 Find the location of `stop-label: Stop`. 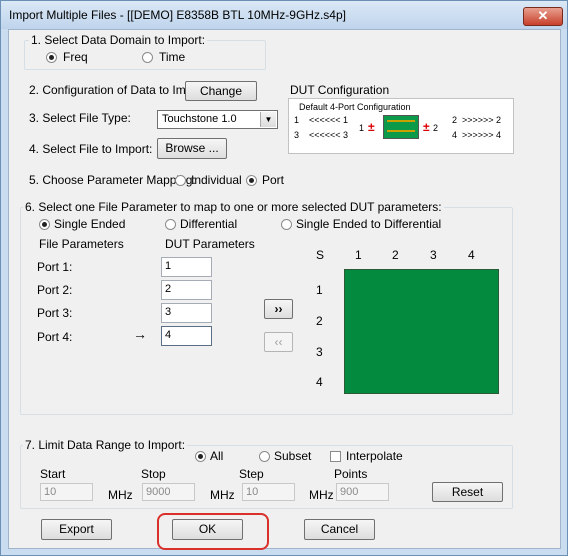

stop-label: Stop is located at coordinates (153, 474).